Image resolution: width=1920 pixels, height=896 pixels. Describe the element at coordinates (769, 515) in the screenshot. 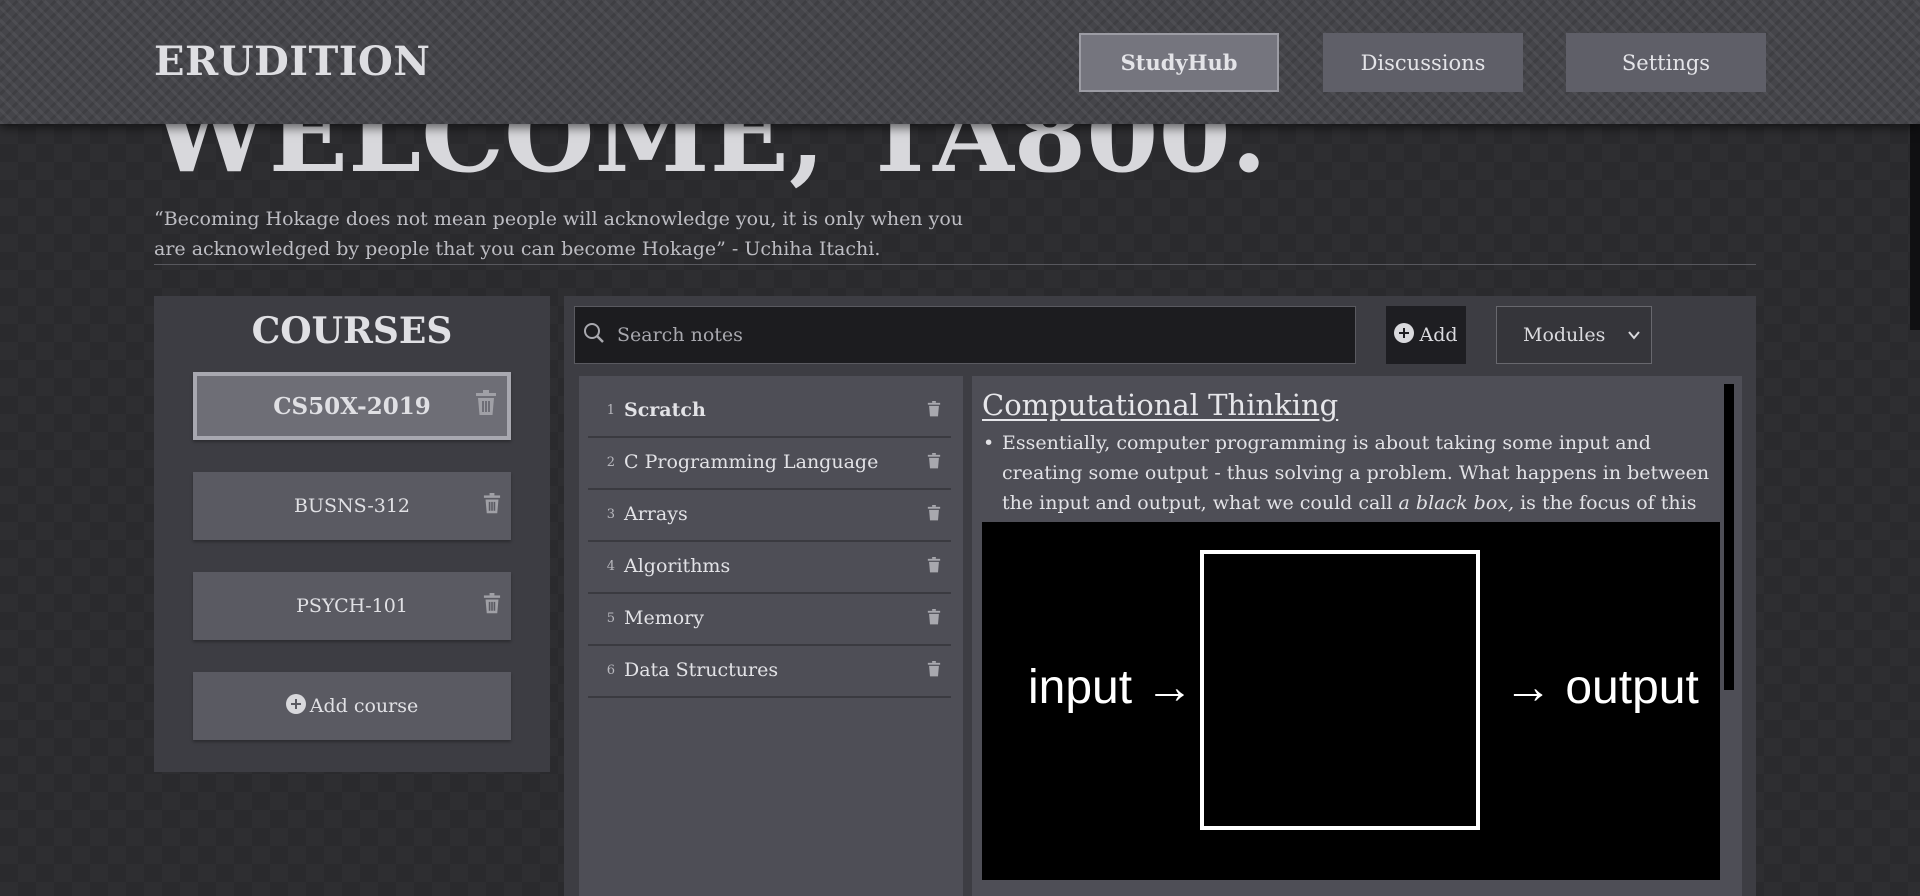

I see `module-item-arrays: 3 Arrays` at that location.